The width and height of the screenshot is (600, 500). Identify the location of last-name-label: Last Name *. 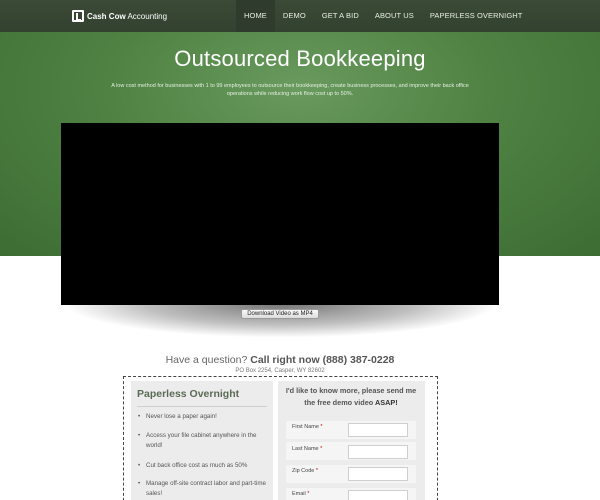
(307, 449).